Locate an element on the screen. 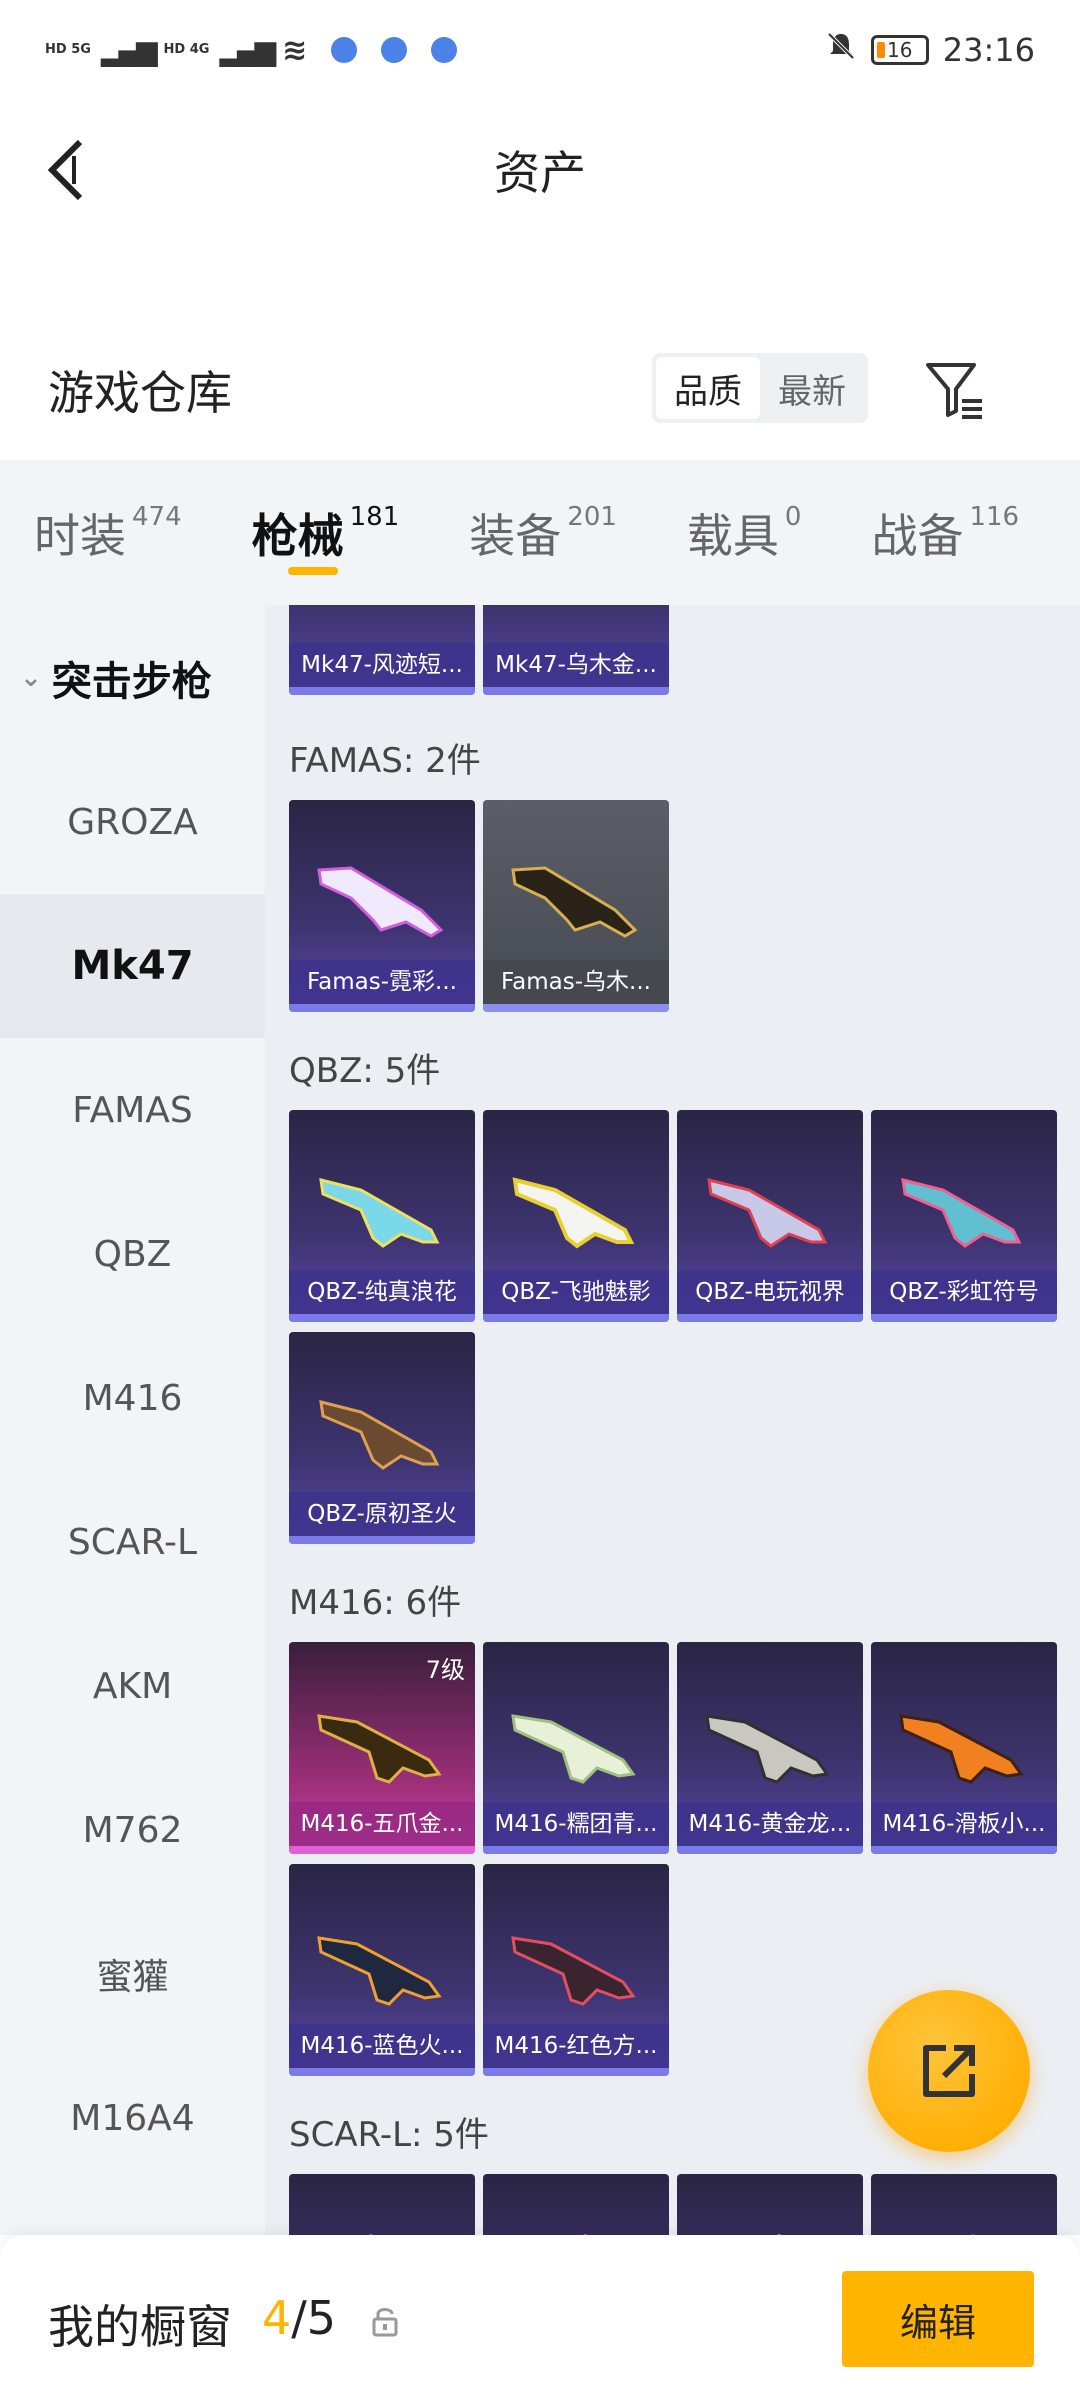 This screenshot has height=2400, width=1080. tab-guns: 枪械 181 is located at coordinates (325, 532).